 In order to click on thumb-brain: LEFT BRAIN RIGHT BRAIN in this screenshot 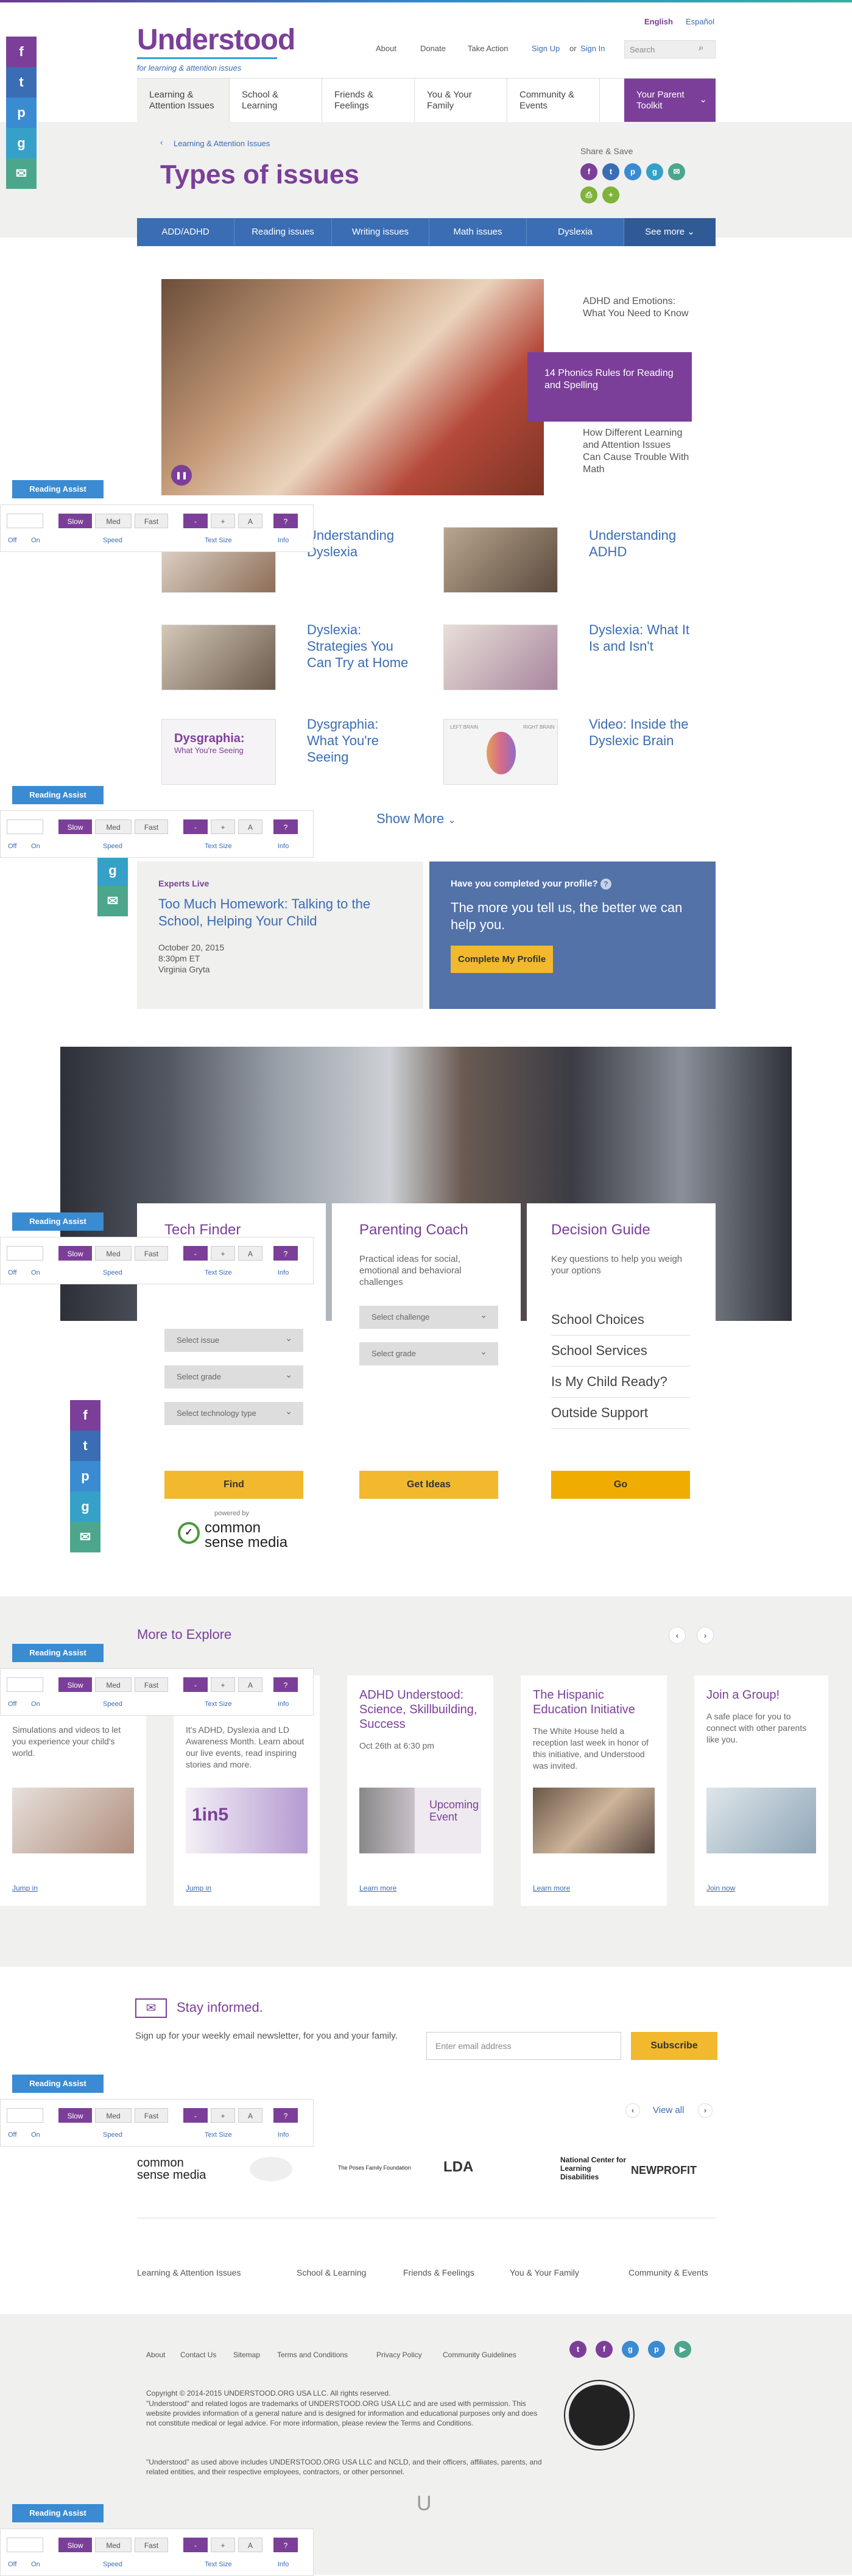, I will do `click(500, 752)`.